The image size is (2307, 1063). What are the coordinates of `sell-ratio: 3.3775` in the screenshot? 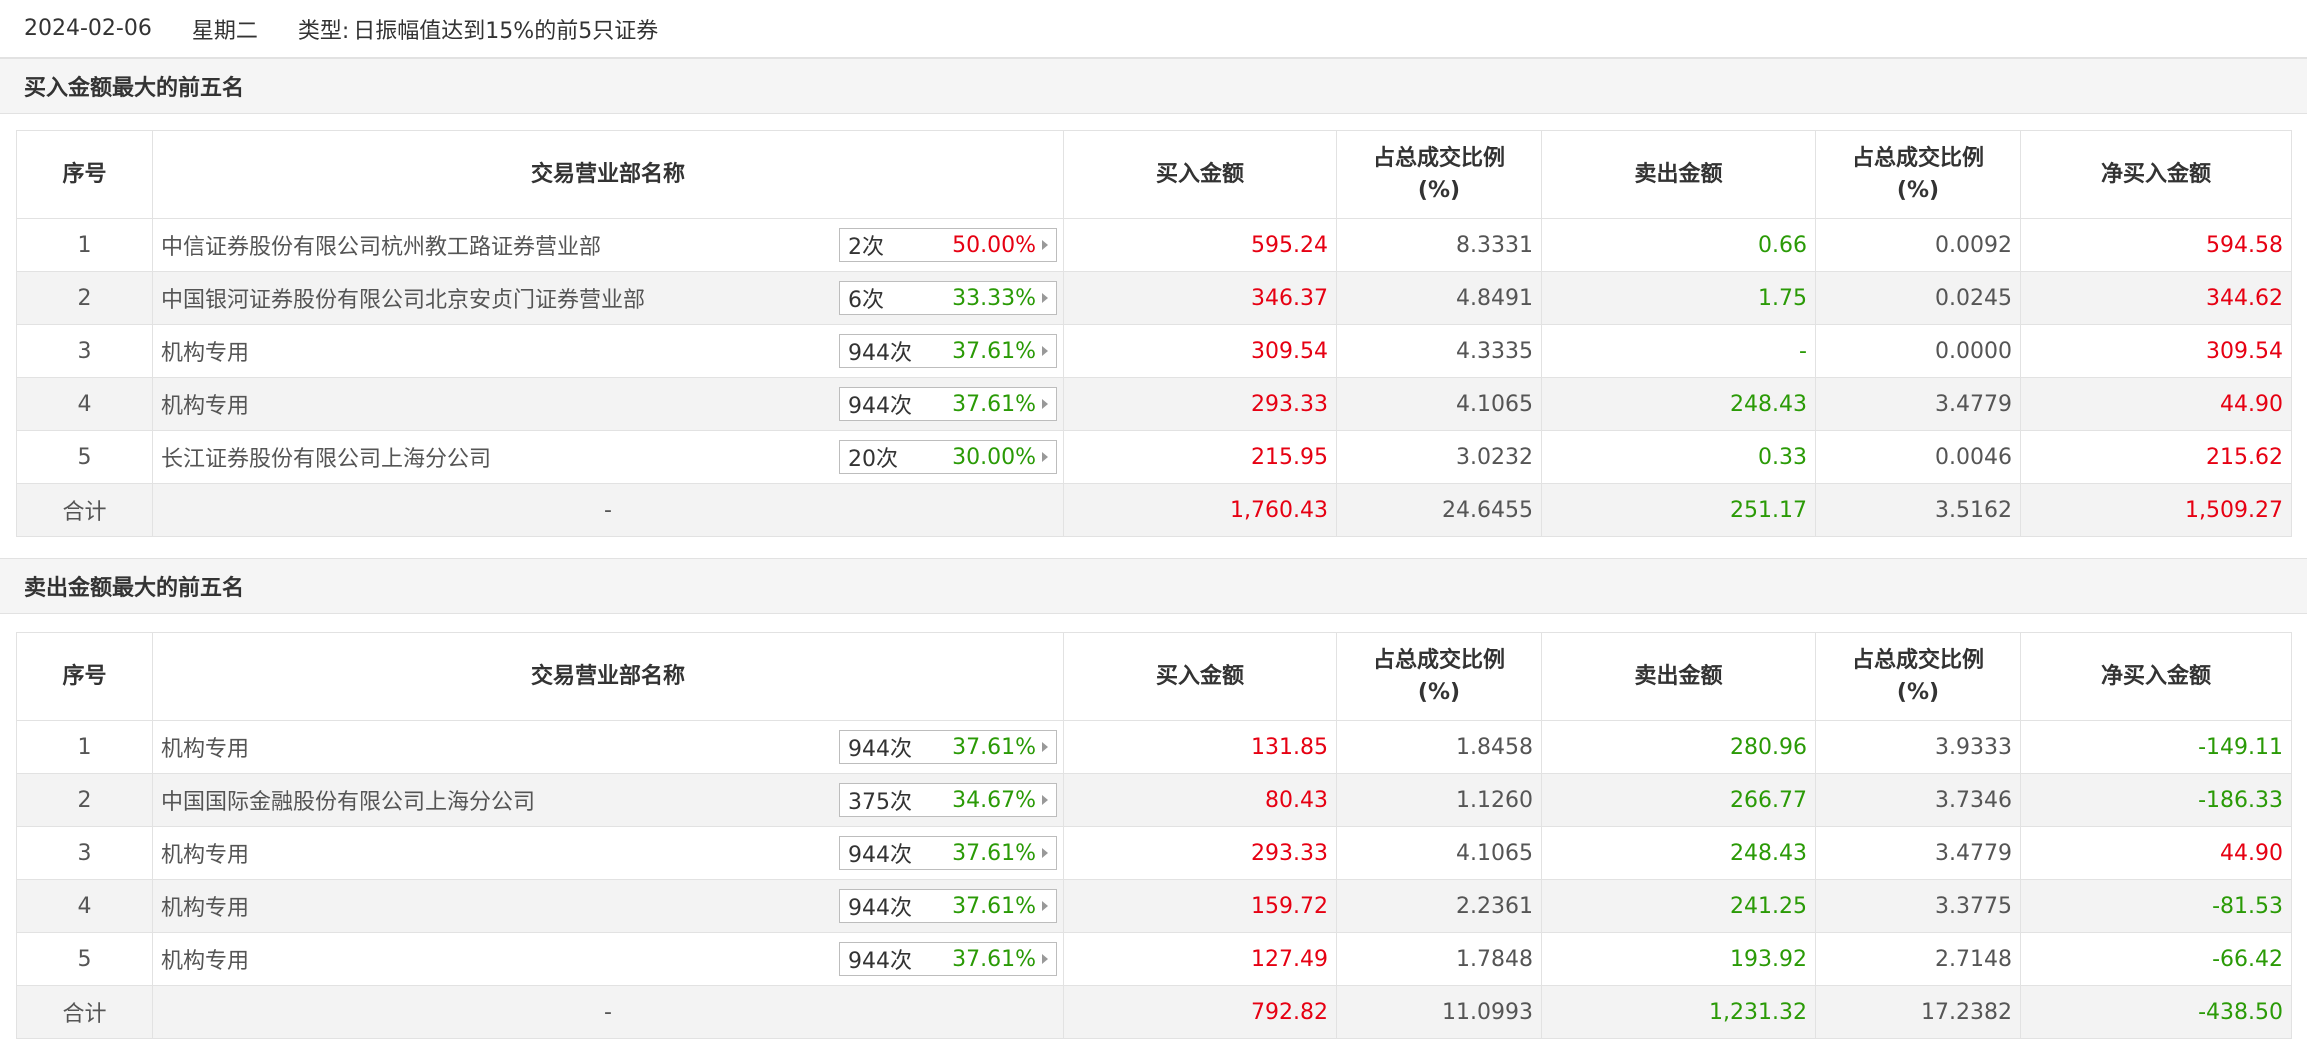 It's located at (1918, 906).